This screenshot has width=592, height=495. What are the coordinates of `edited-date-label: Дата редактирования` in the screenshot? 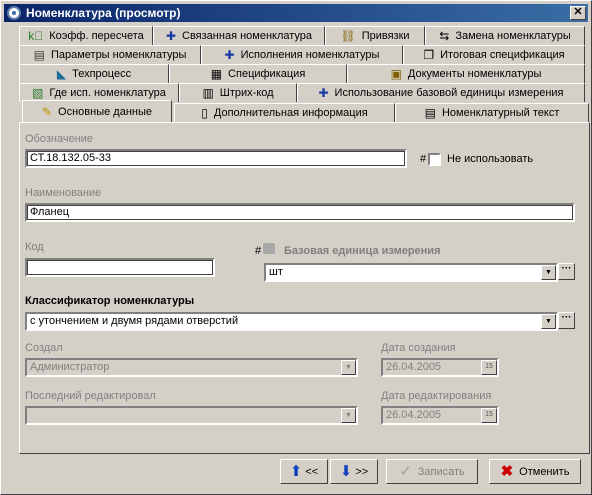 It's located at (436, 396).